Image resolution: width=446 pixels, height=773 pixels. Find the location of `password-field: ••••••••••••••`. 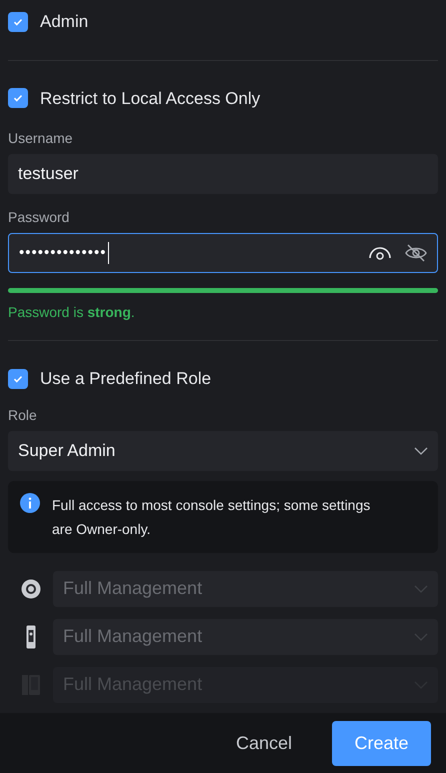

password-field: •••••••••••••• is located at coordinates (223, 253).